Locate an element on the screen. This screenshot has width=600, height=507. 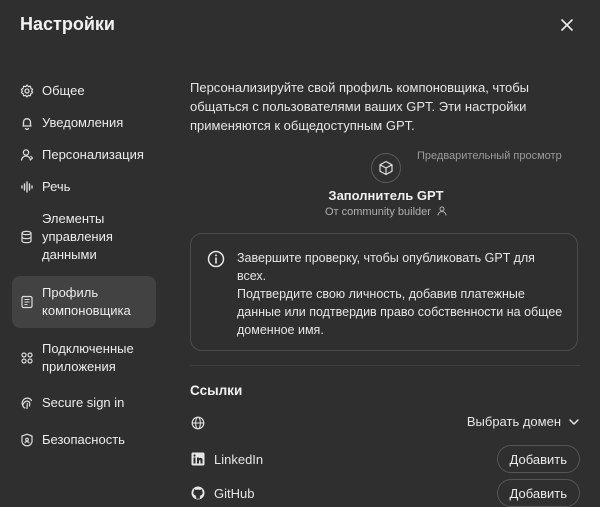
cube-icon is located at coordinates (386, 168).